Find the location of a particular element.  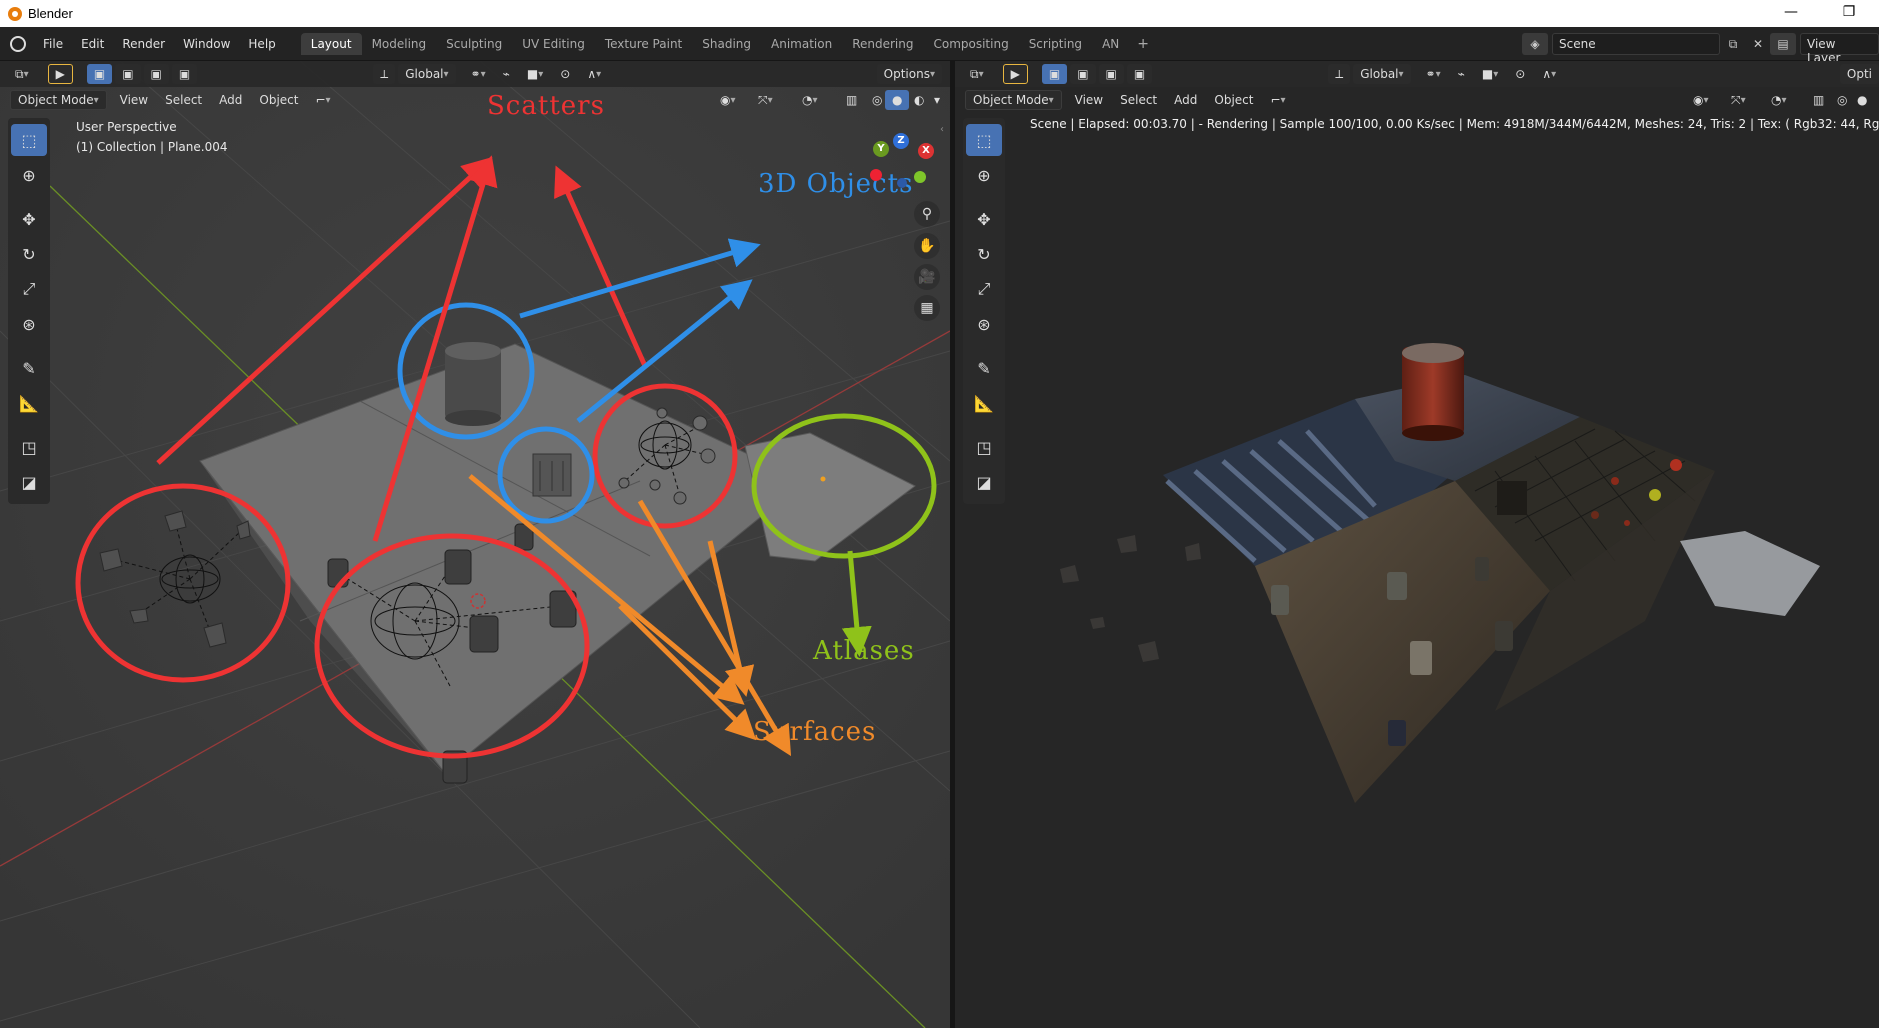

rendered-select-tool-icon: ▶ is located at coordinates (1015, 74).